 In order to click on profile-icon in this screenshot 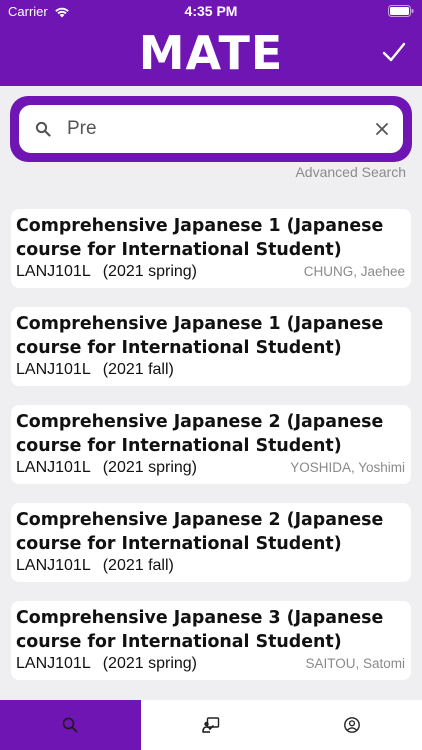, I will do `click(351, 725)`.